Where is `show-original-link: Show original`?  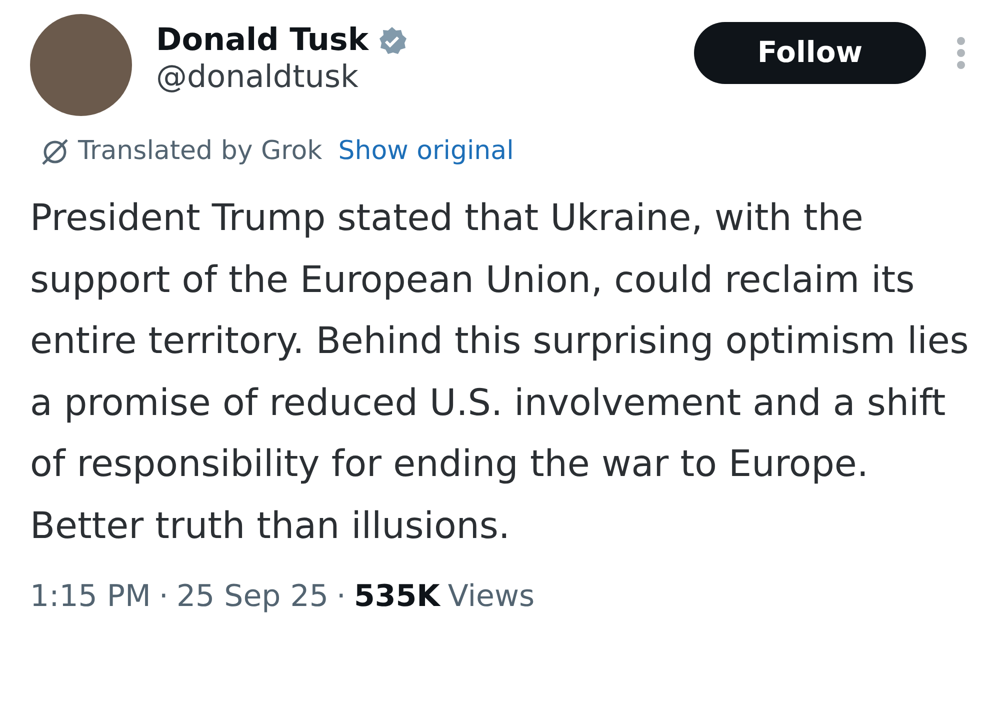
show-original-link: Show original is located at coordinates (426, 151).